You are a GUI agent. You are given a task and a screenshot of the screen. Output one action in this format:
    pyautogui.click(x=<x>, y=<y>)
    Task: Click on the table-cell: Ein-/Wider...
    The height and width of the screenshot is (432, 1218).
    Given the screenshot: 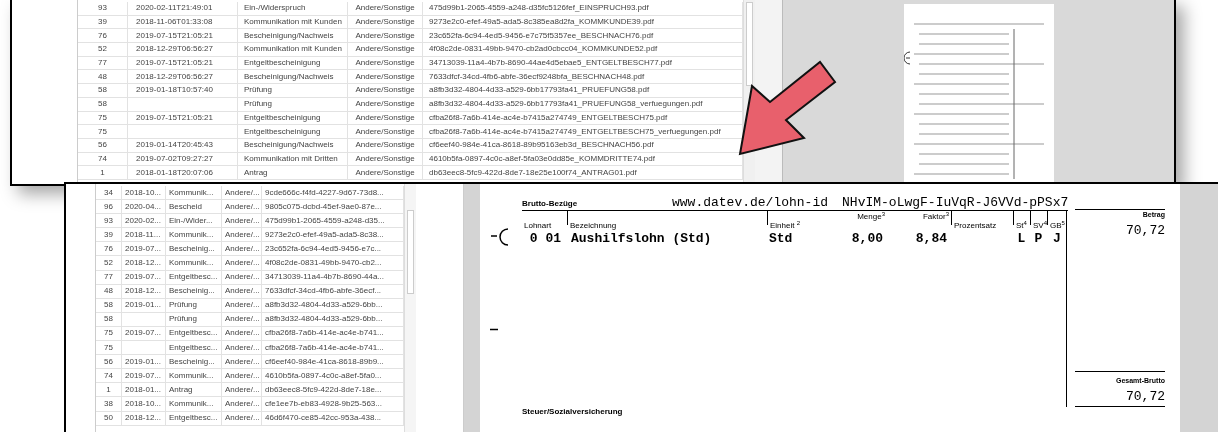 What is the action you would take?
    pyautogui.click(x=191, y=220)
    